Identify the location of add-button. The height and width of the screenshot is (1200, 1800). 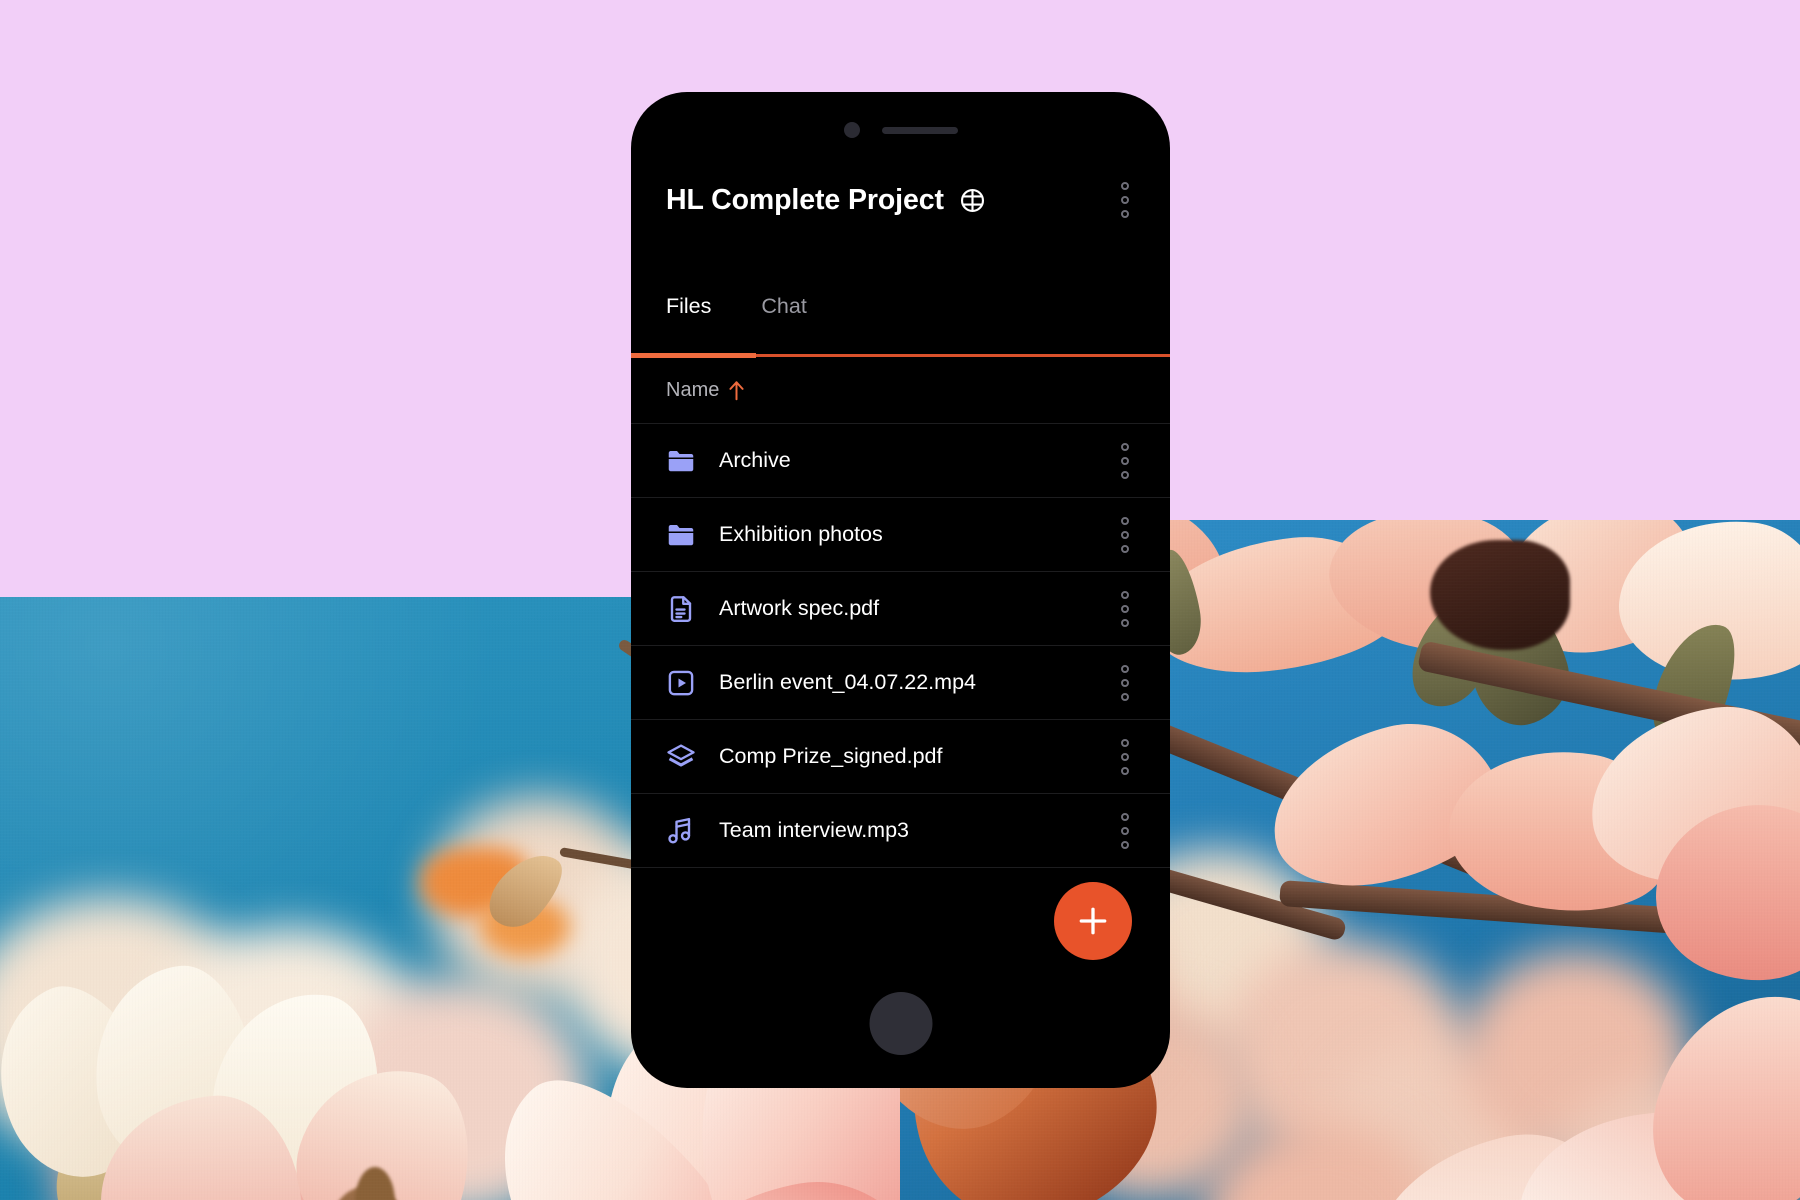
(1093, 921).